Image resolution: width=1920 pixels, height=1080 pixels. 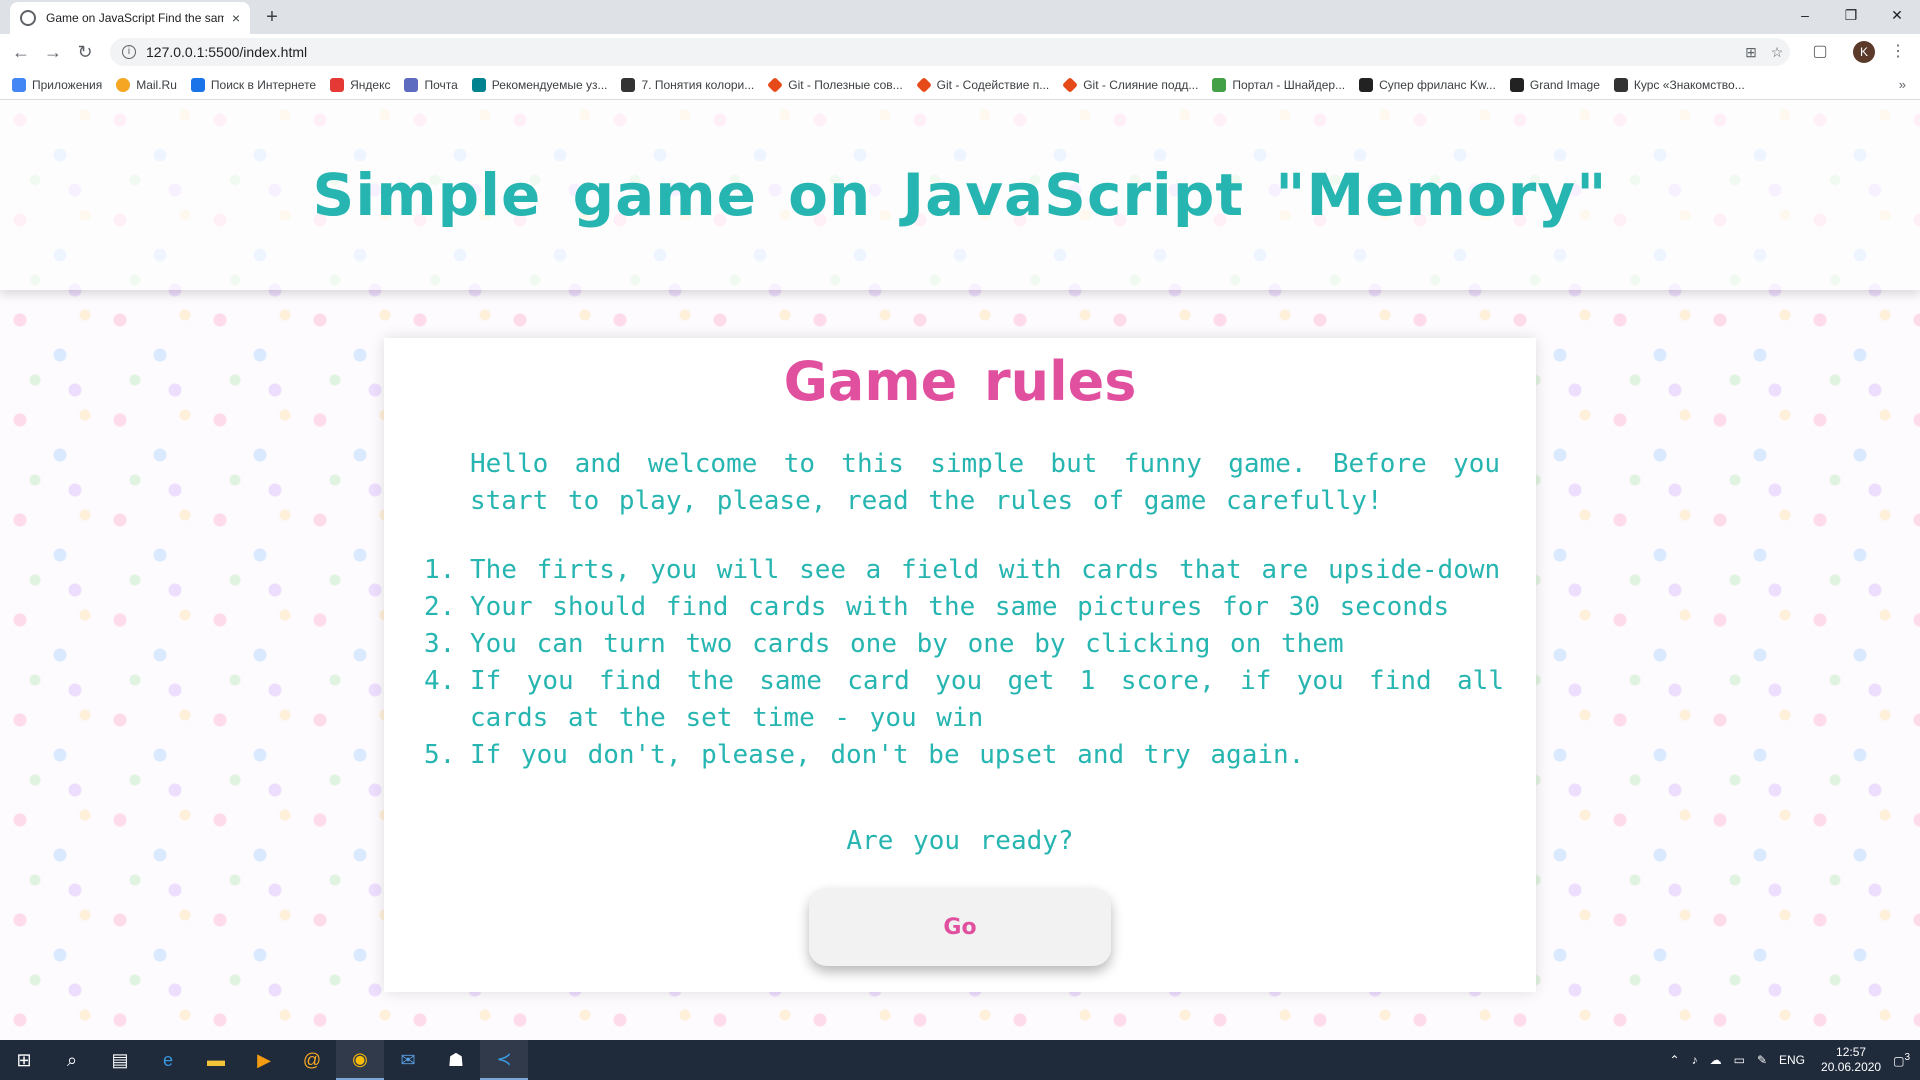 I want to click on edge-browser-icon: e, so click(x=168, y=1060).